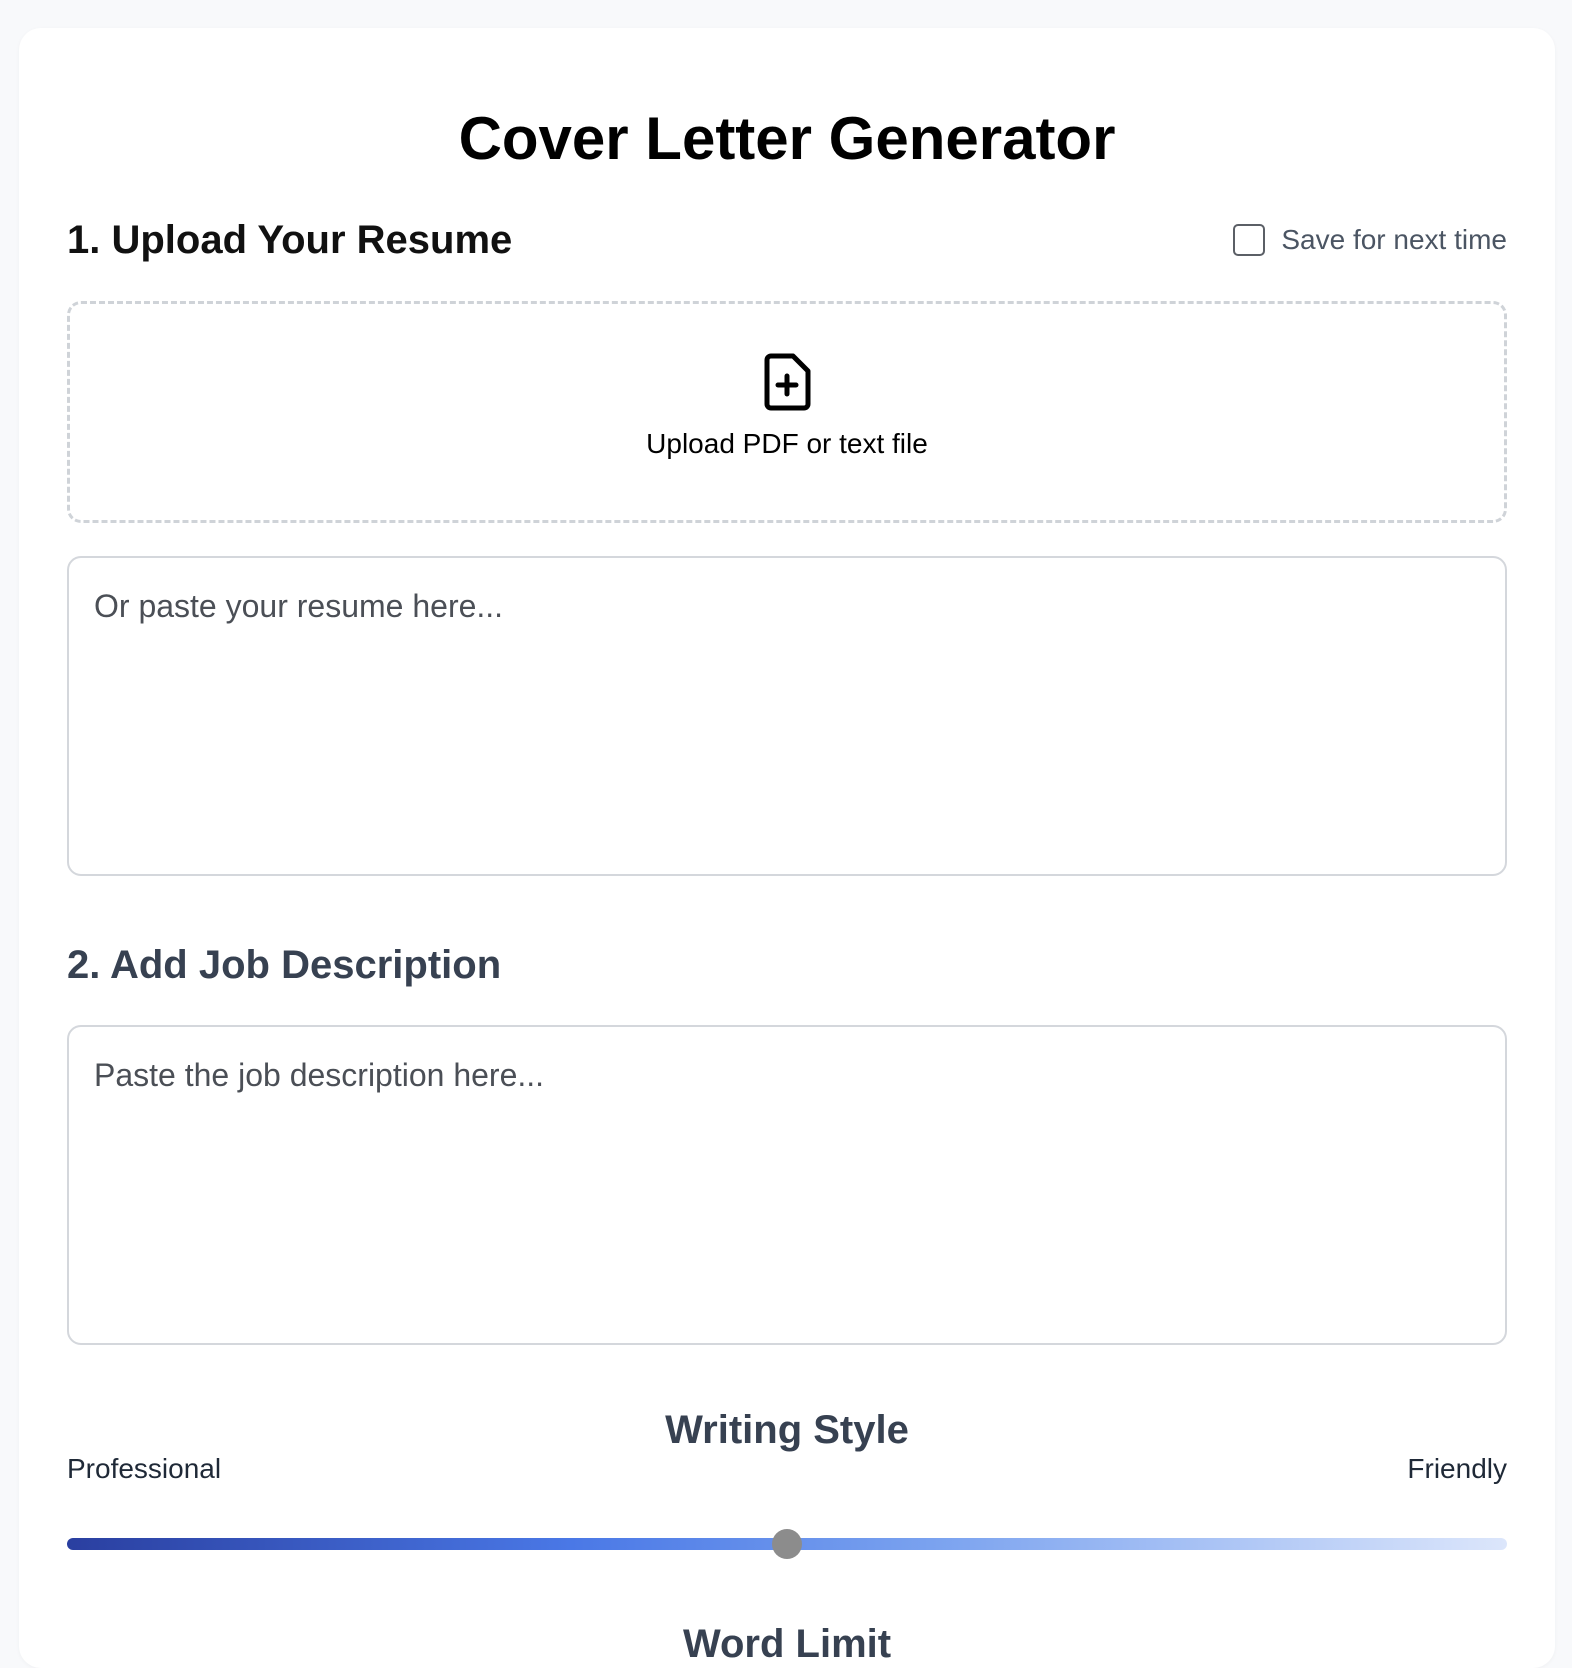  I want to click on save-checkbox, so click(1249, 240).